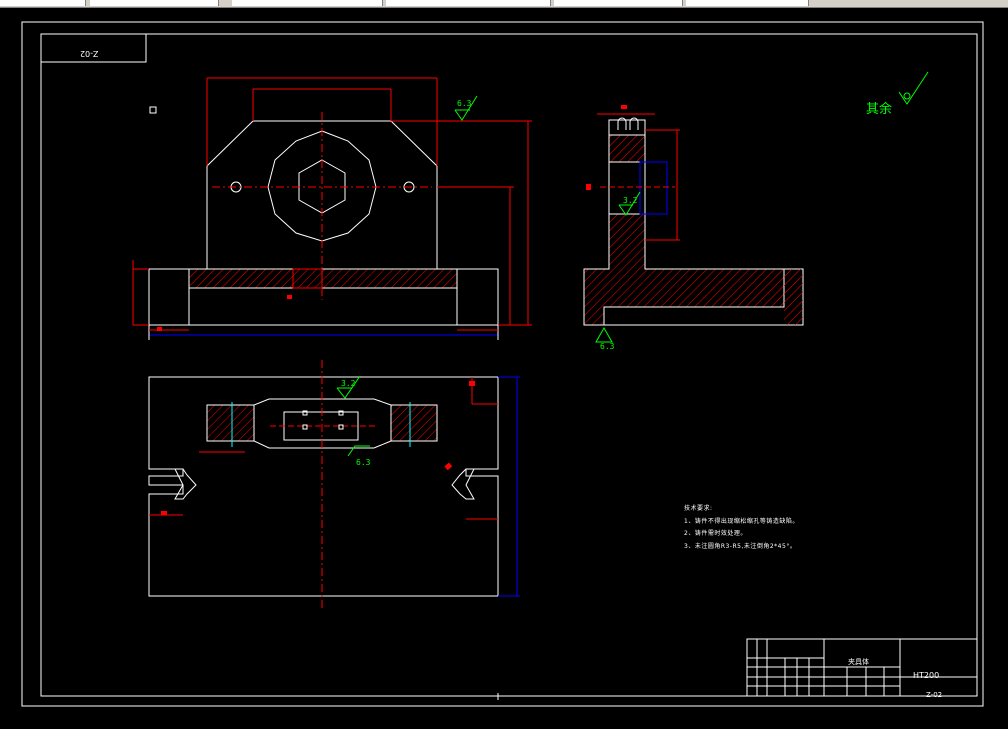 This screenshot has width=1008, height=729. I want to click on title-block, so click(862, 667).